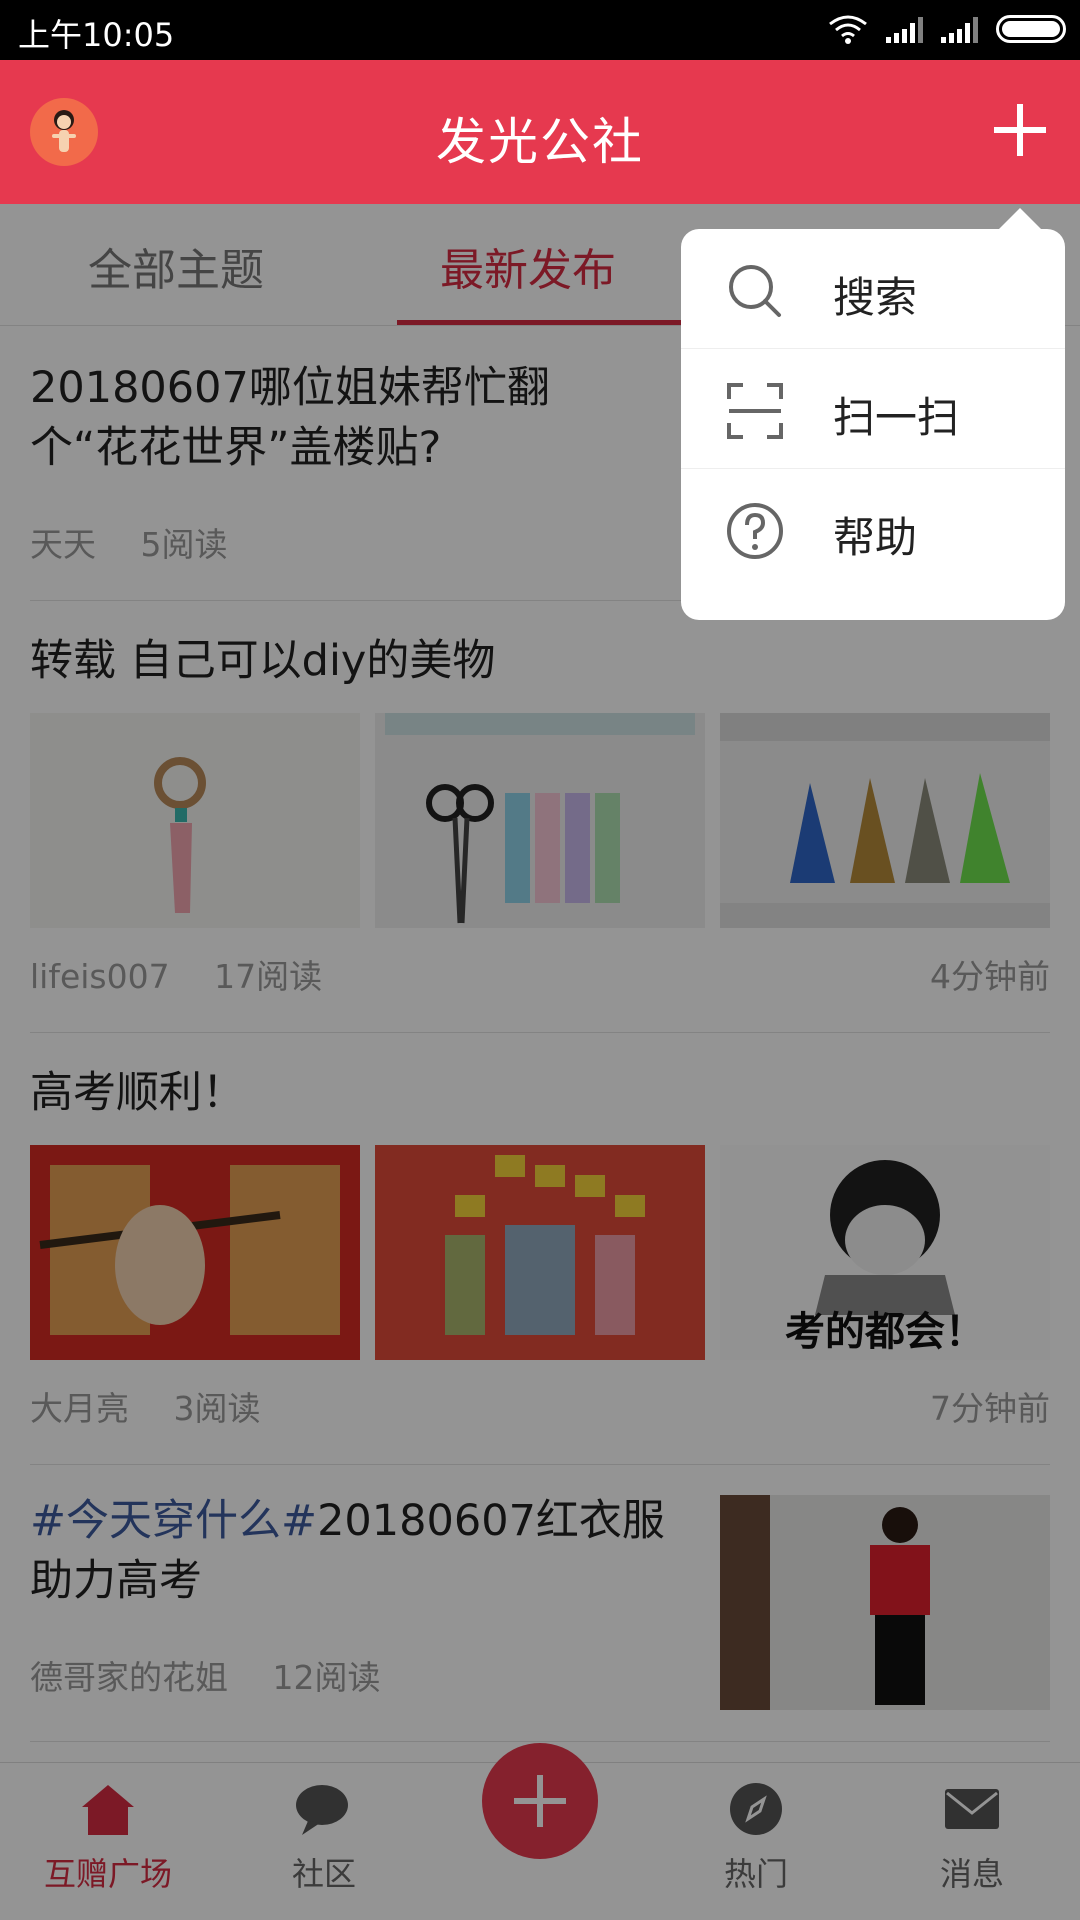 This screenshot has width=1080, height=1920. I want to click on popup-menu: 搜索 扫一扫 帮助, so click(873, 424).